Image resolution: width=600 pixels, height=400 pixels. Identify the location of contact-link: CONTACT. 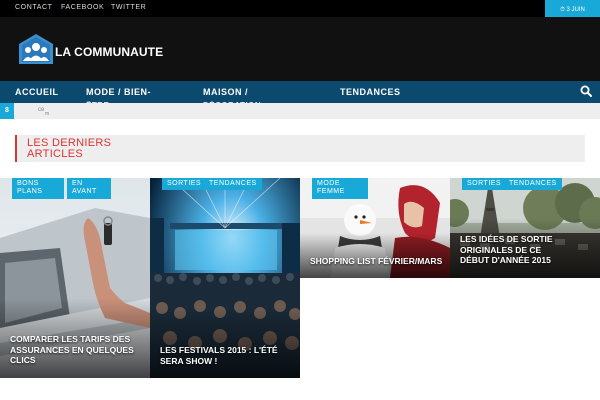
(34, 7).